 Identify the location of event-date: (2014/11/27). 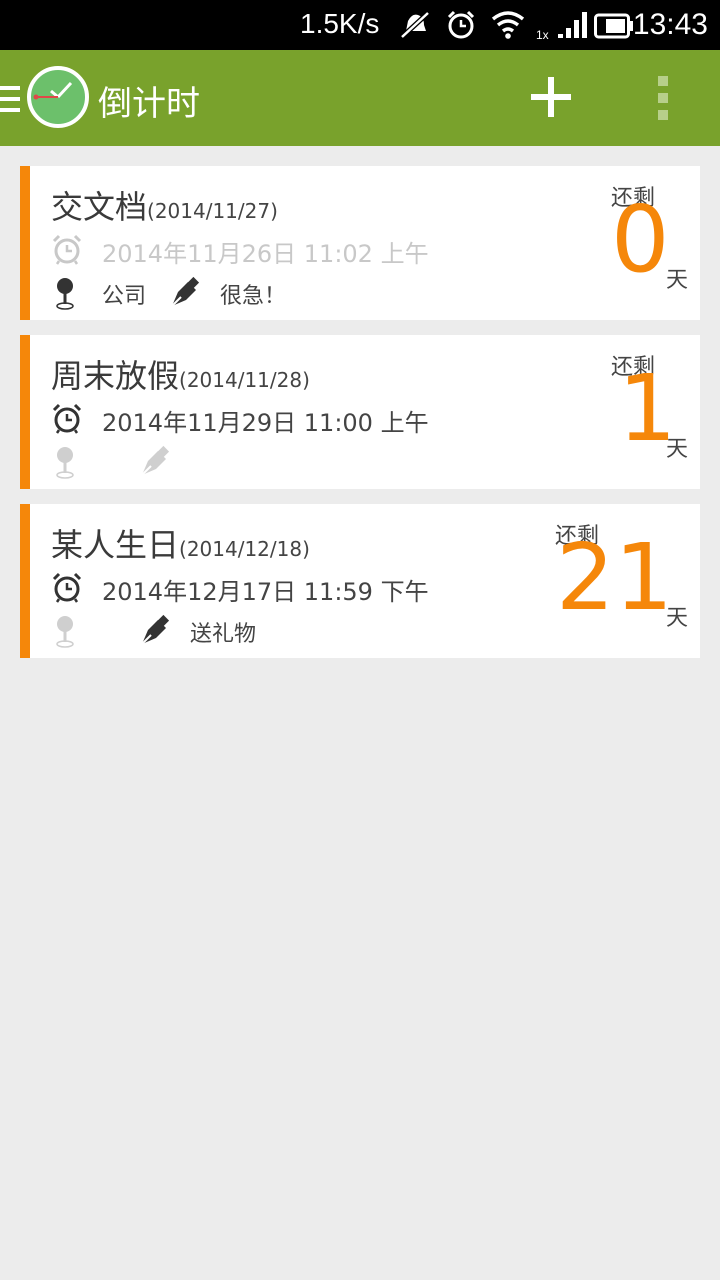
(212, 211).